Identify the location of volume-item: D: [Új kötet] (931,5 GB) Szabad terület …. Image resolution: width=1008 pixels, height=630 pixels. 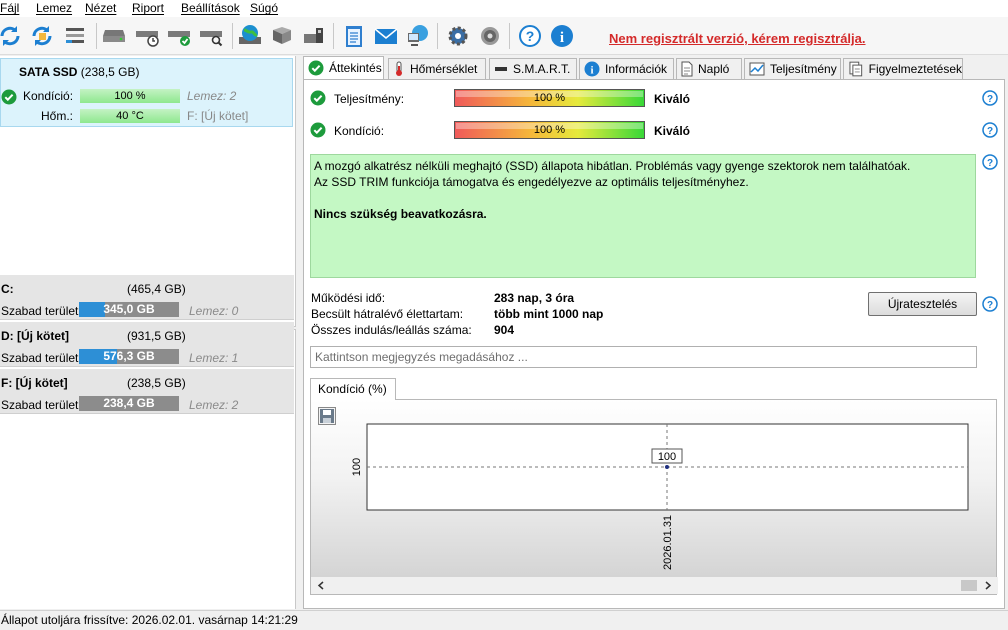
(147, 344).